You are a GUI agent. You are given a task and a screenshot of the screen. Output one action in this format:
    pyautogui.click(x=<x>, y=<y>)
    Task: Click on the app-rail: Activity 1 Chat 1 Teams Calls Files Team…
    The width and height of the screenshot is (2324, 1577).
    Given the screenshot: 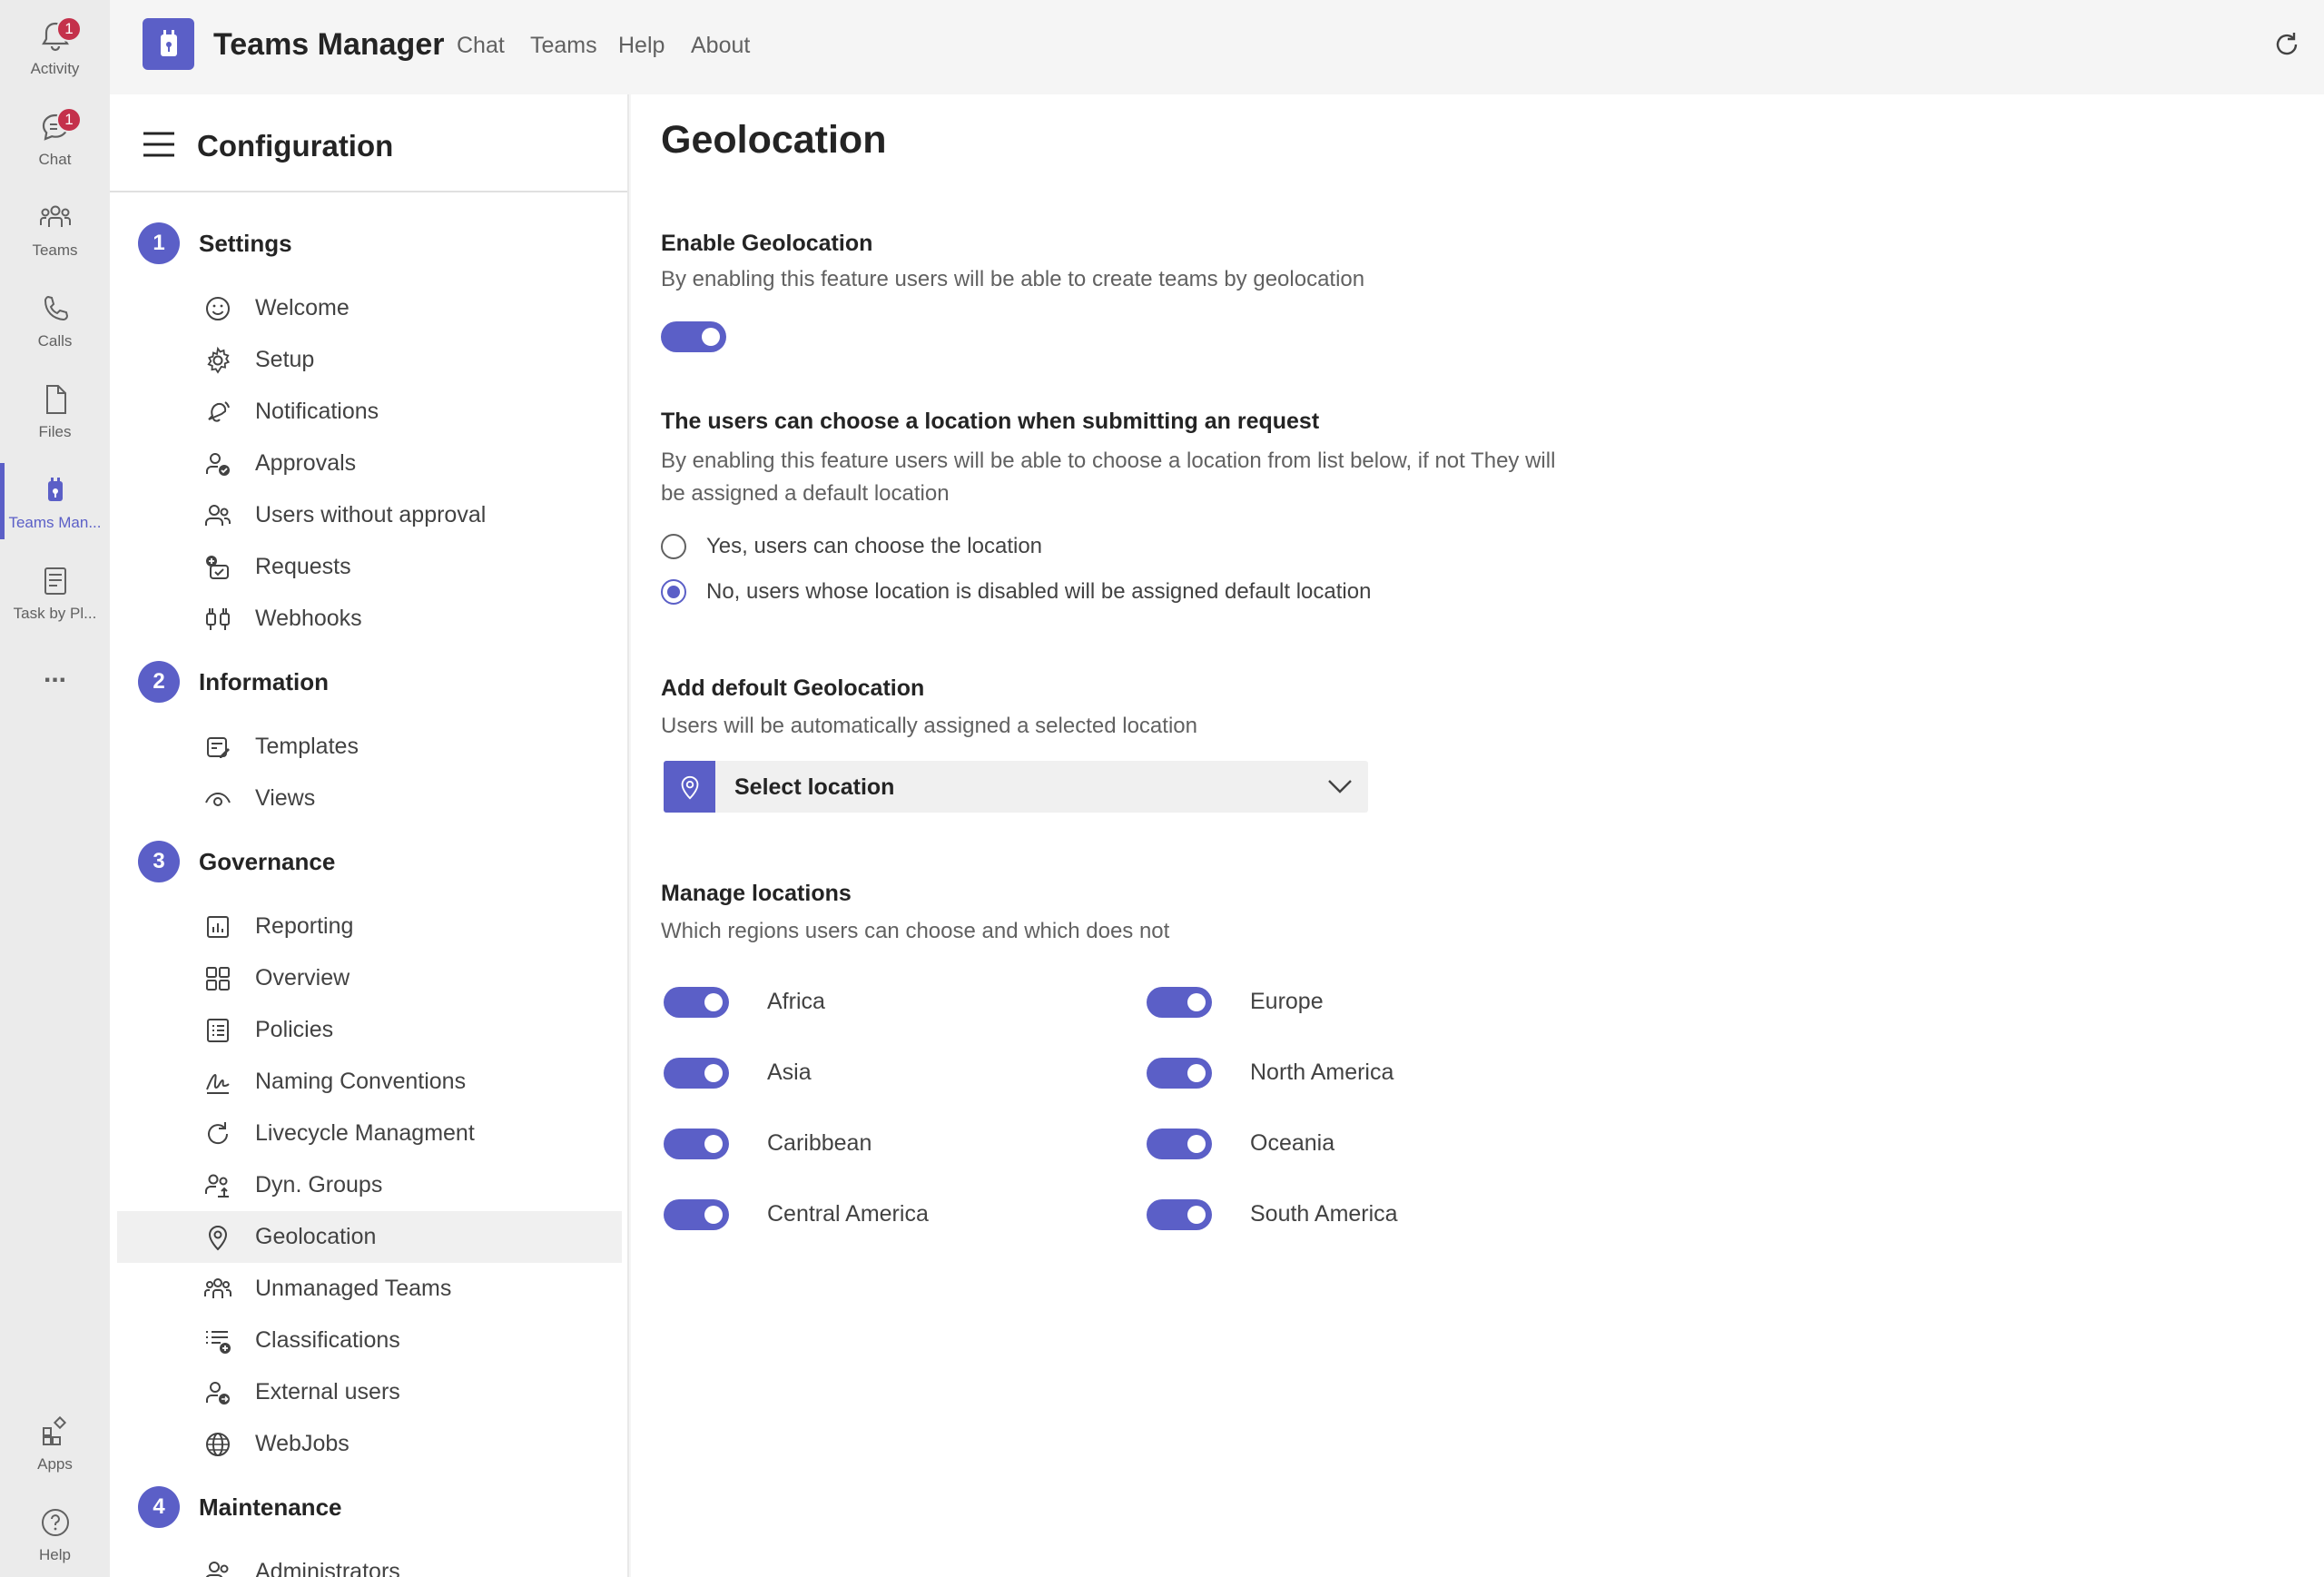 What is the action you would take?
    pyautogui.click(x=55, y=788)
    